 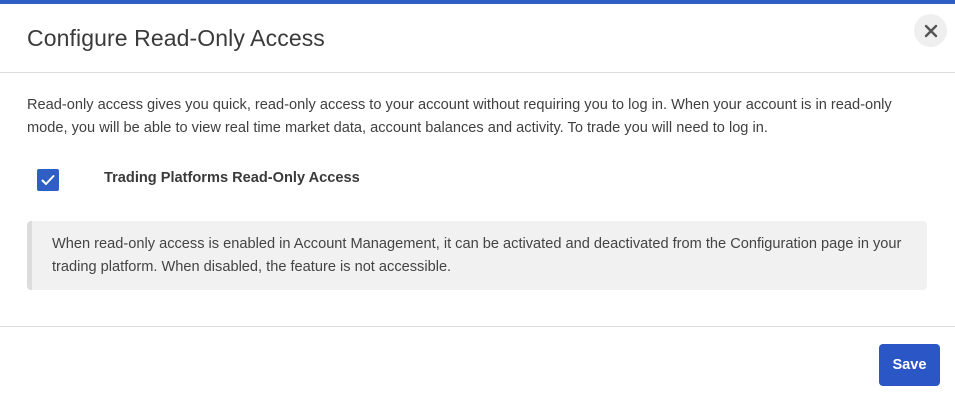 I want to click on trading-platforms-read-only-label: Trading Platforms Read-Only Access, so click(x=232, y=178).